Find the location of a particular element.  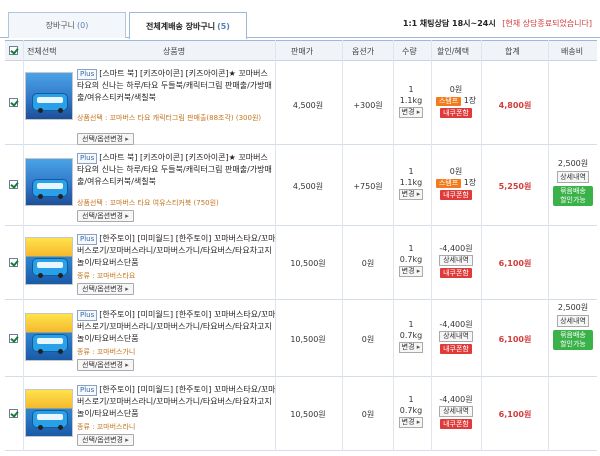

header-select-all: 전체선택 is located at coordinates (42, 51).